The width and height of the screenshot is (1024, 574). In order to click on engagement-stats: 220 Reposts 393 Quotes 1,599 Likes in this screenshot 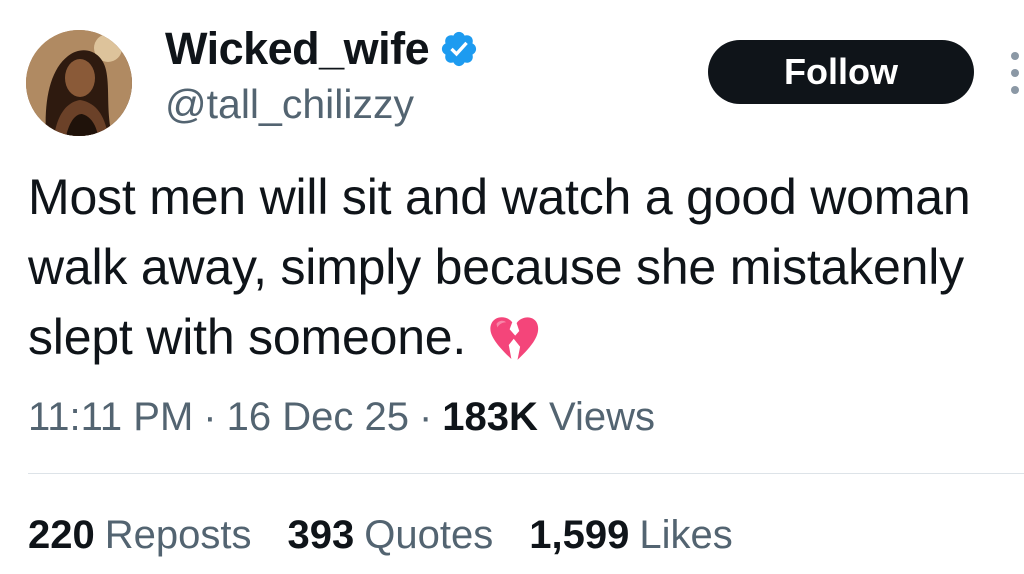, I will do `click(380, 535)`.